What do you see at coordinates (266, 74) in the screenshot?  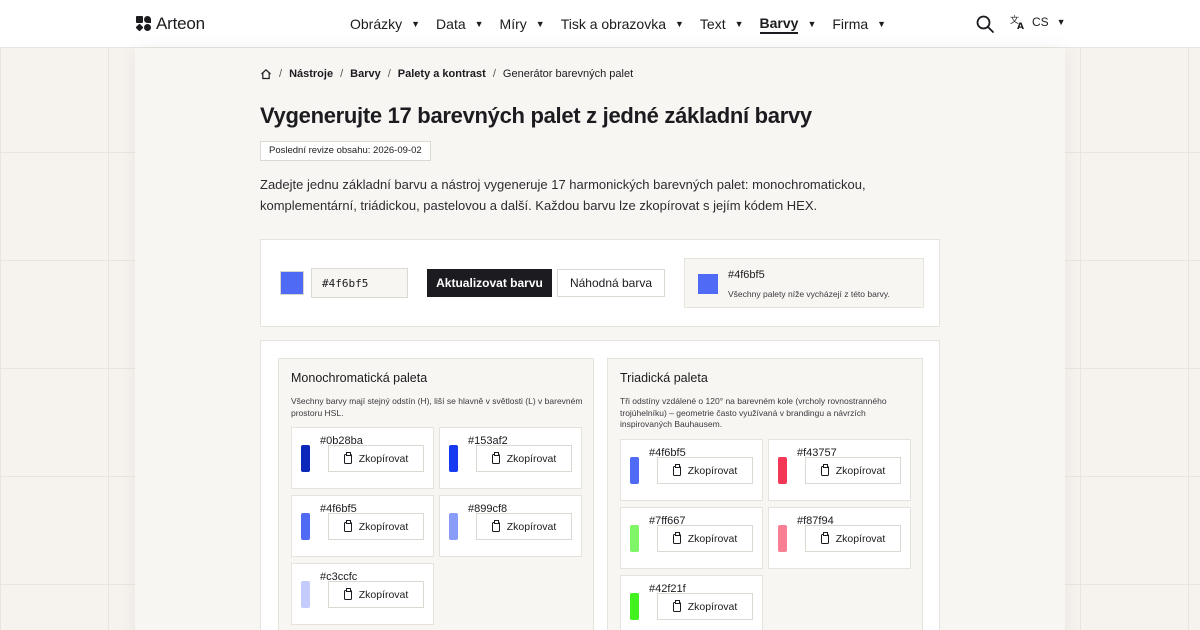 I see `home-icon` at bounding box center [266, 74].